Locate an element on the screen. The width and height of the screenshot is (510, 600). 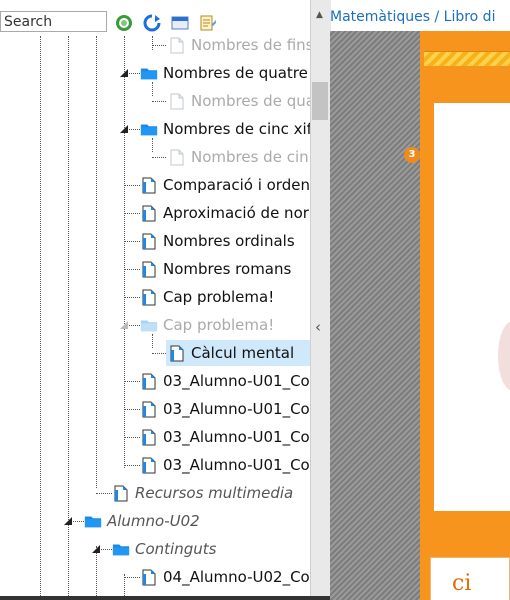
tree-item-label: Nombres de cinc xif is located at coordinates (236, 129).